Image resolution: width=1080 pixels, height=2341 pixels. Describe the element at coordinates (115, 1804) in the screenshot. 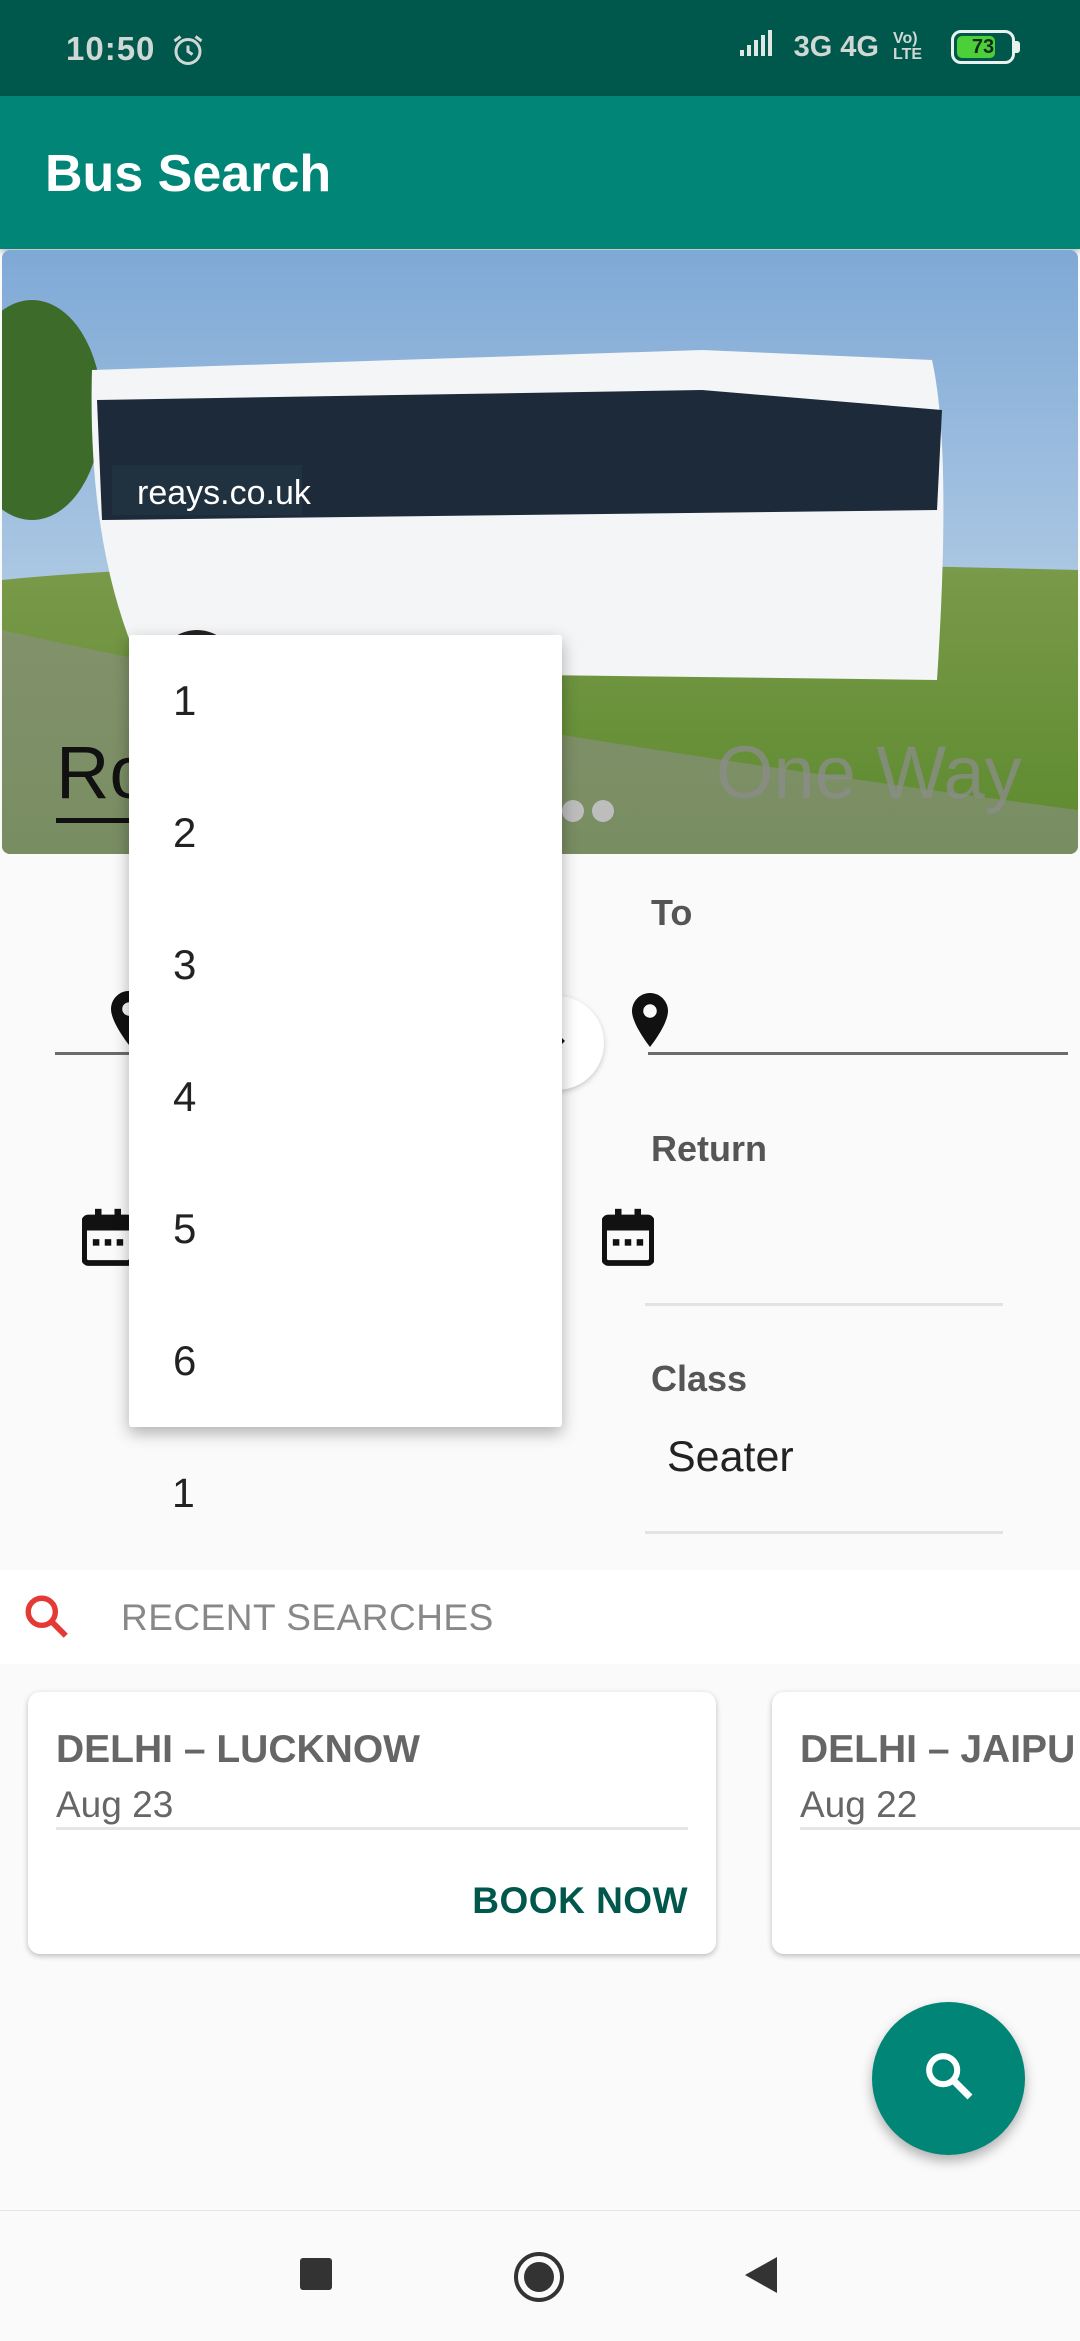

I see `card-date: Aug 23` at that location.